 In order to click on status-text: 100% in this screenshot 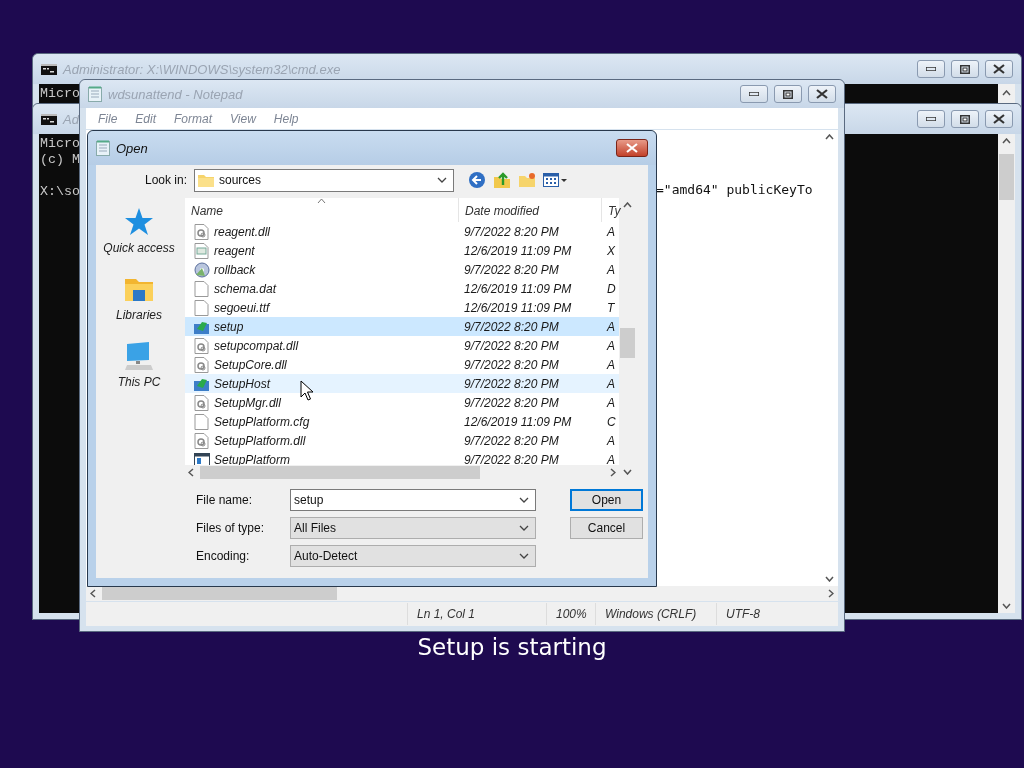, I will do `click(570, 614)`.